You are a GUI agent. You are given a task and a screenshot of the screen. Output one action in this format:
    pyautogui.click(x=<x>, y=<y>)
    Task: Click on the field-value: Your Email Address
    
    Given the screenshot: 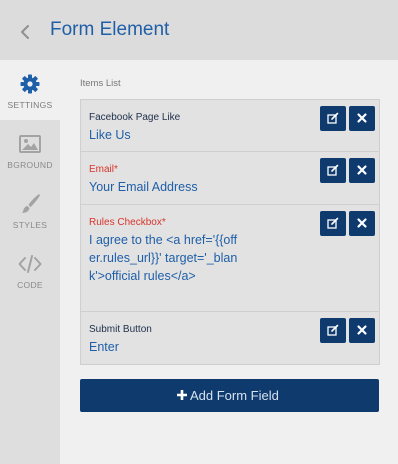 What is the action you would take?
    pyautogui.click(x=143, y=187)
    